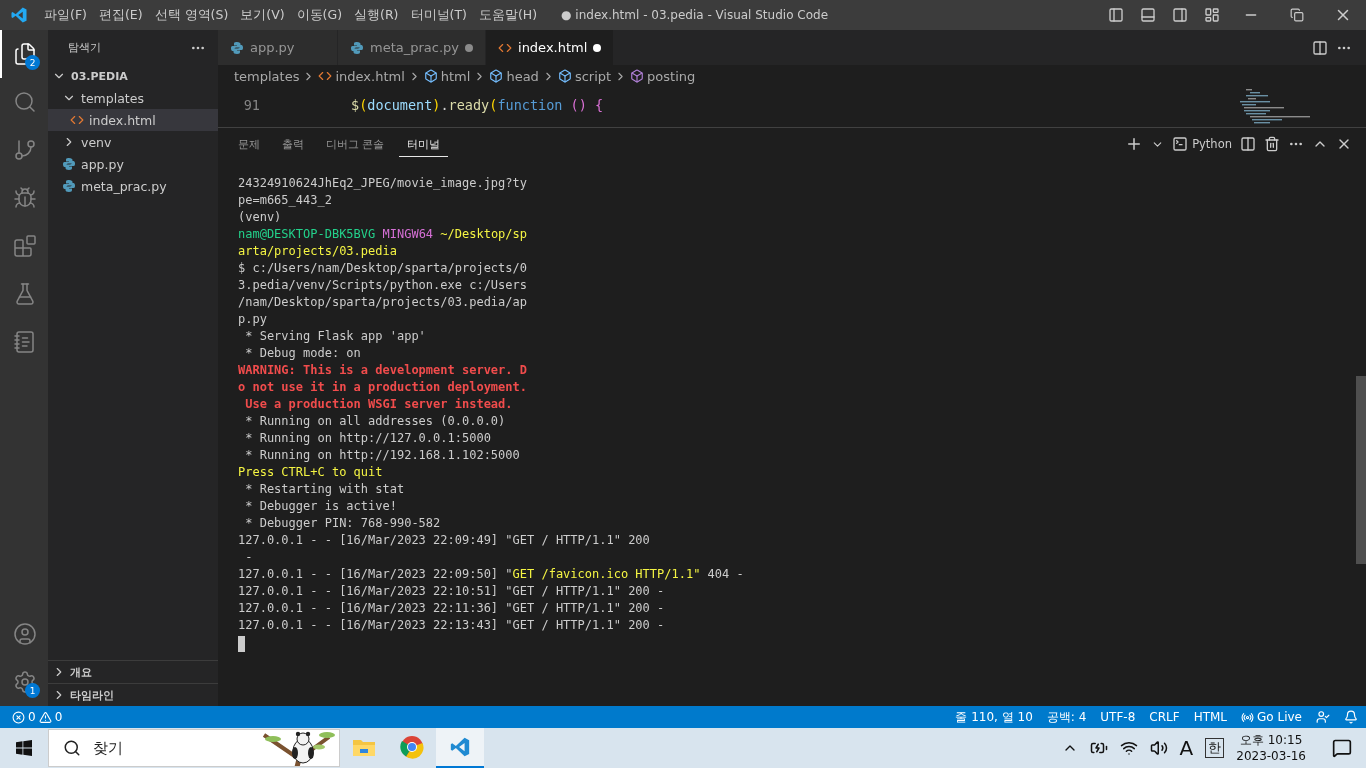 This screenshot has height=768, width=1366. What do you see at coordinates (1320, 47) in the screenshot?
I see `split-editor-icon` at bounding box center [1320, 47].